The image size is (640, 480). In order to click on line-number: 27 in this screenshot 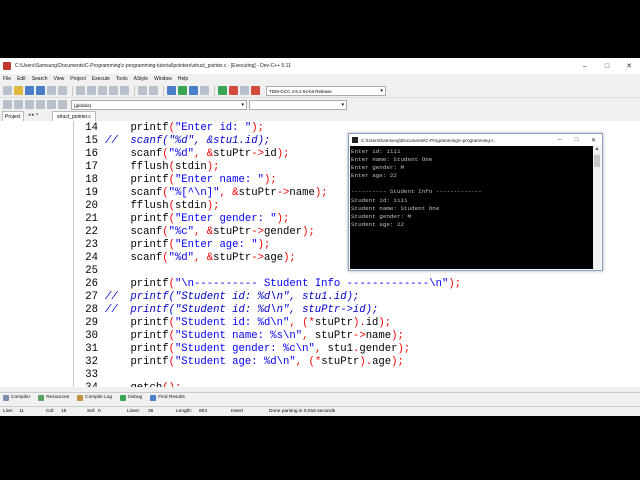, I will do `click(91, 297)`.